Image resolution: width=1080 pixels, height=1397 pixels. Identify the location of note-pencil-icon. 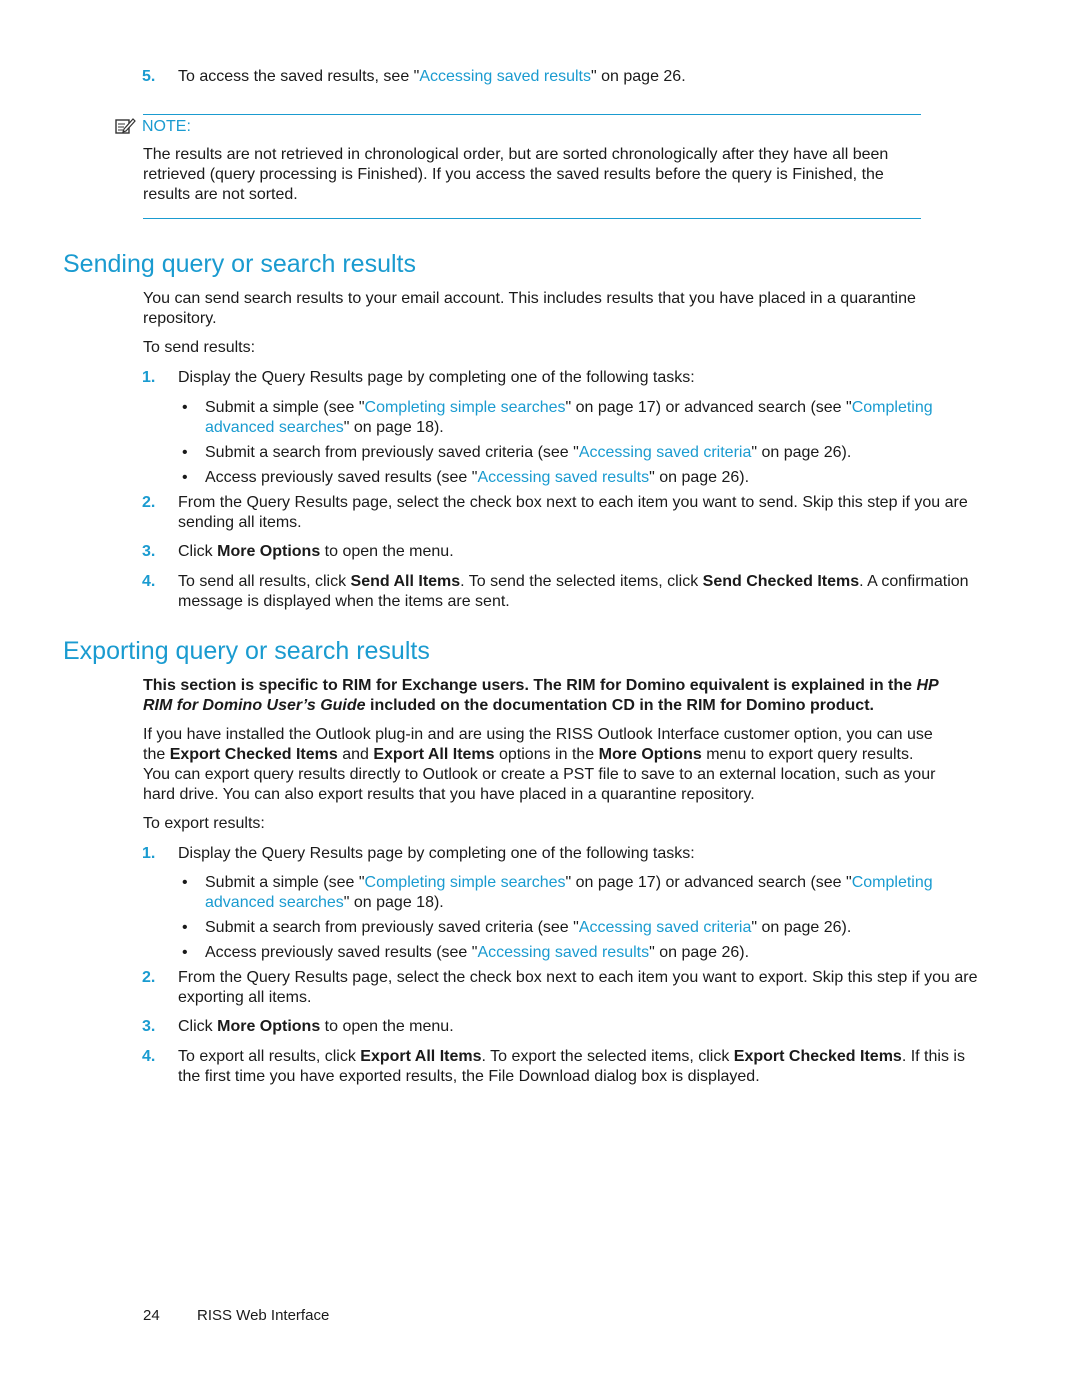
(127, 126).